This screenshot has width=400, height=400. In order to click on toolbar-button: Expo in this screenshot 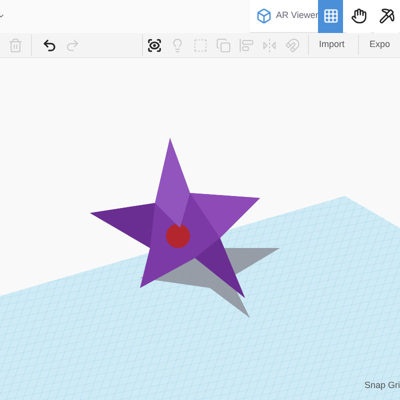, I will do `click(379, 45)`.